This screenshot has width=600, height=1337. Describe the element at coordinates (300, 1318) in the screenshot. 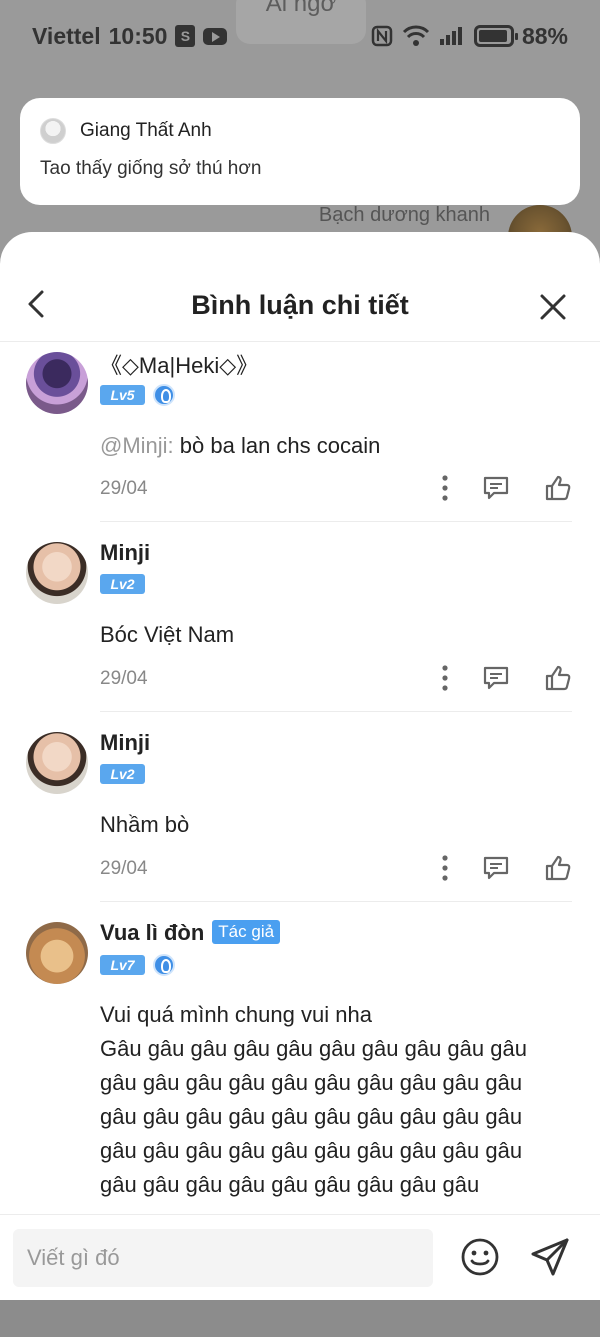

I see `navigation-bar-area` at that location.